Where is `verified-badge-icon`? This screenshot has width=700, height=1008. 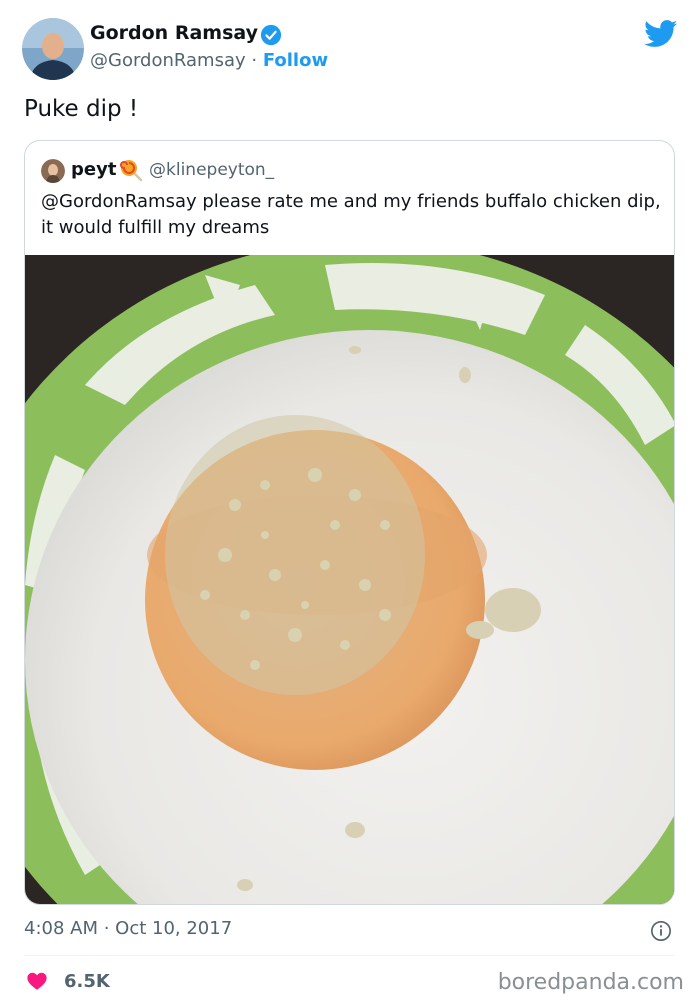 verified-badge-icon is located at coordinates (271, 35).